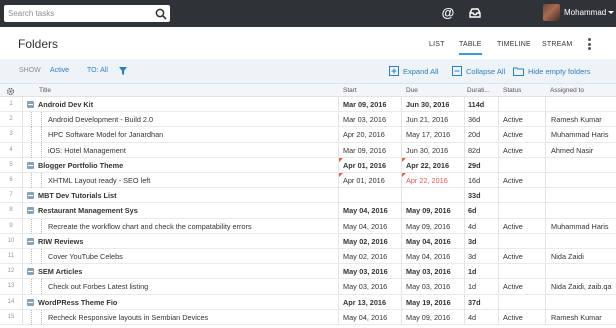 The width and height of the screenshot is (616, 328). I want to click on inbox-icon, so click(475, 13).